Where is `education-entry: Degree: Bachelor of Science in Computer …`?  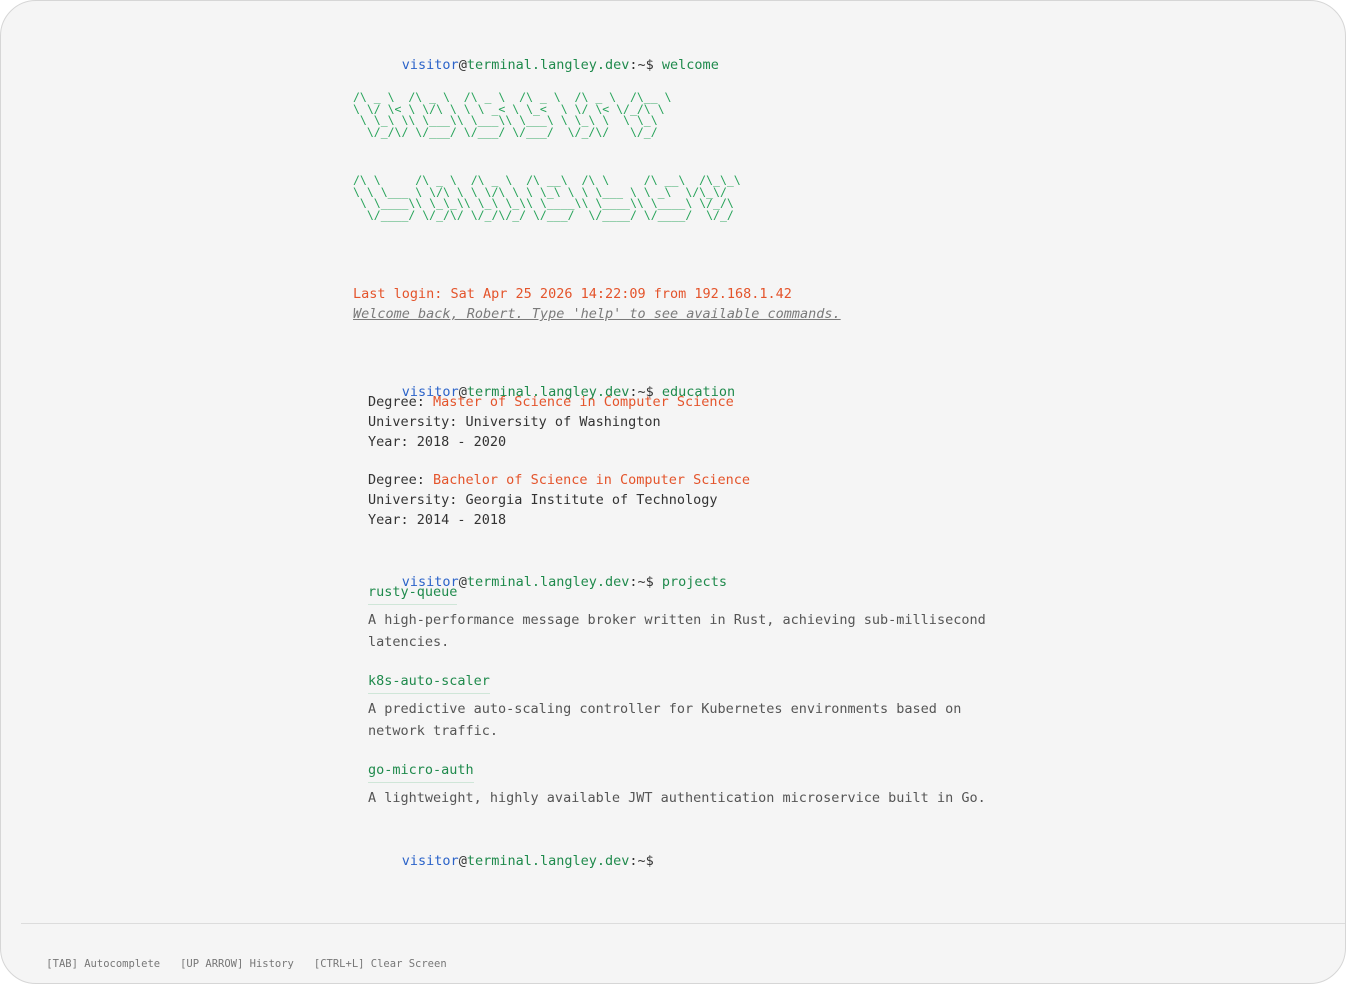
education-entry: Degree: Bachelor of Science in Computer … is located at coordinates (703, 500).